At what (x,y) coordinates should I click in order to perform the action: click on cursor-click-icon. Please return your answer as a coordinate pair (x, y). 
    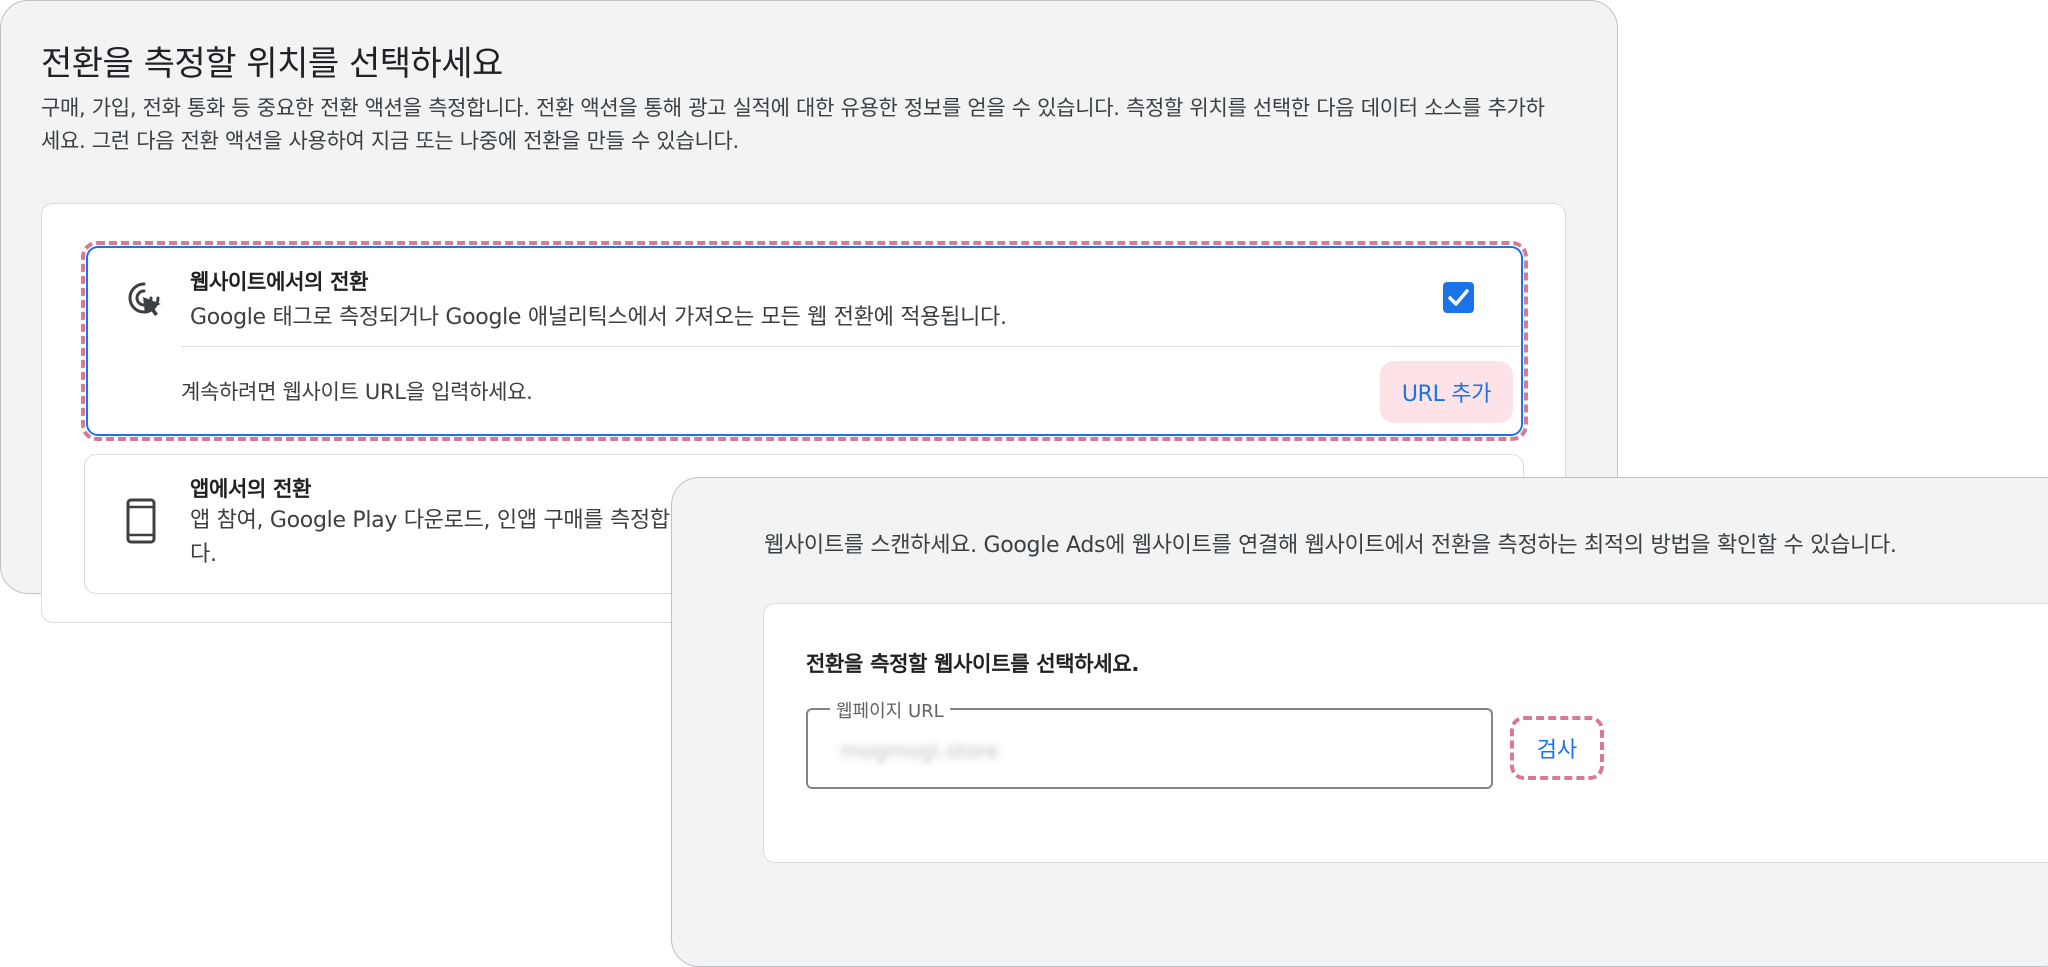
    Looking at the image, I should click on (144, 299).